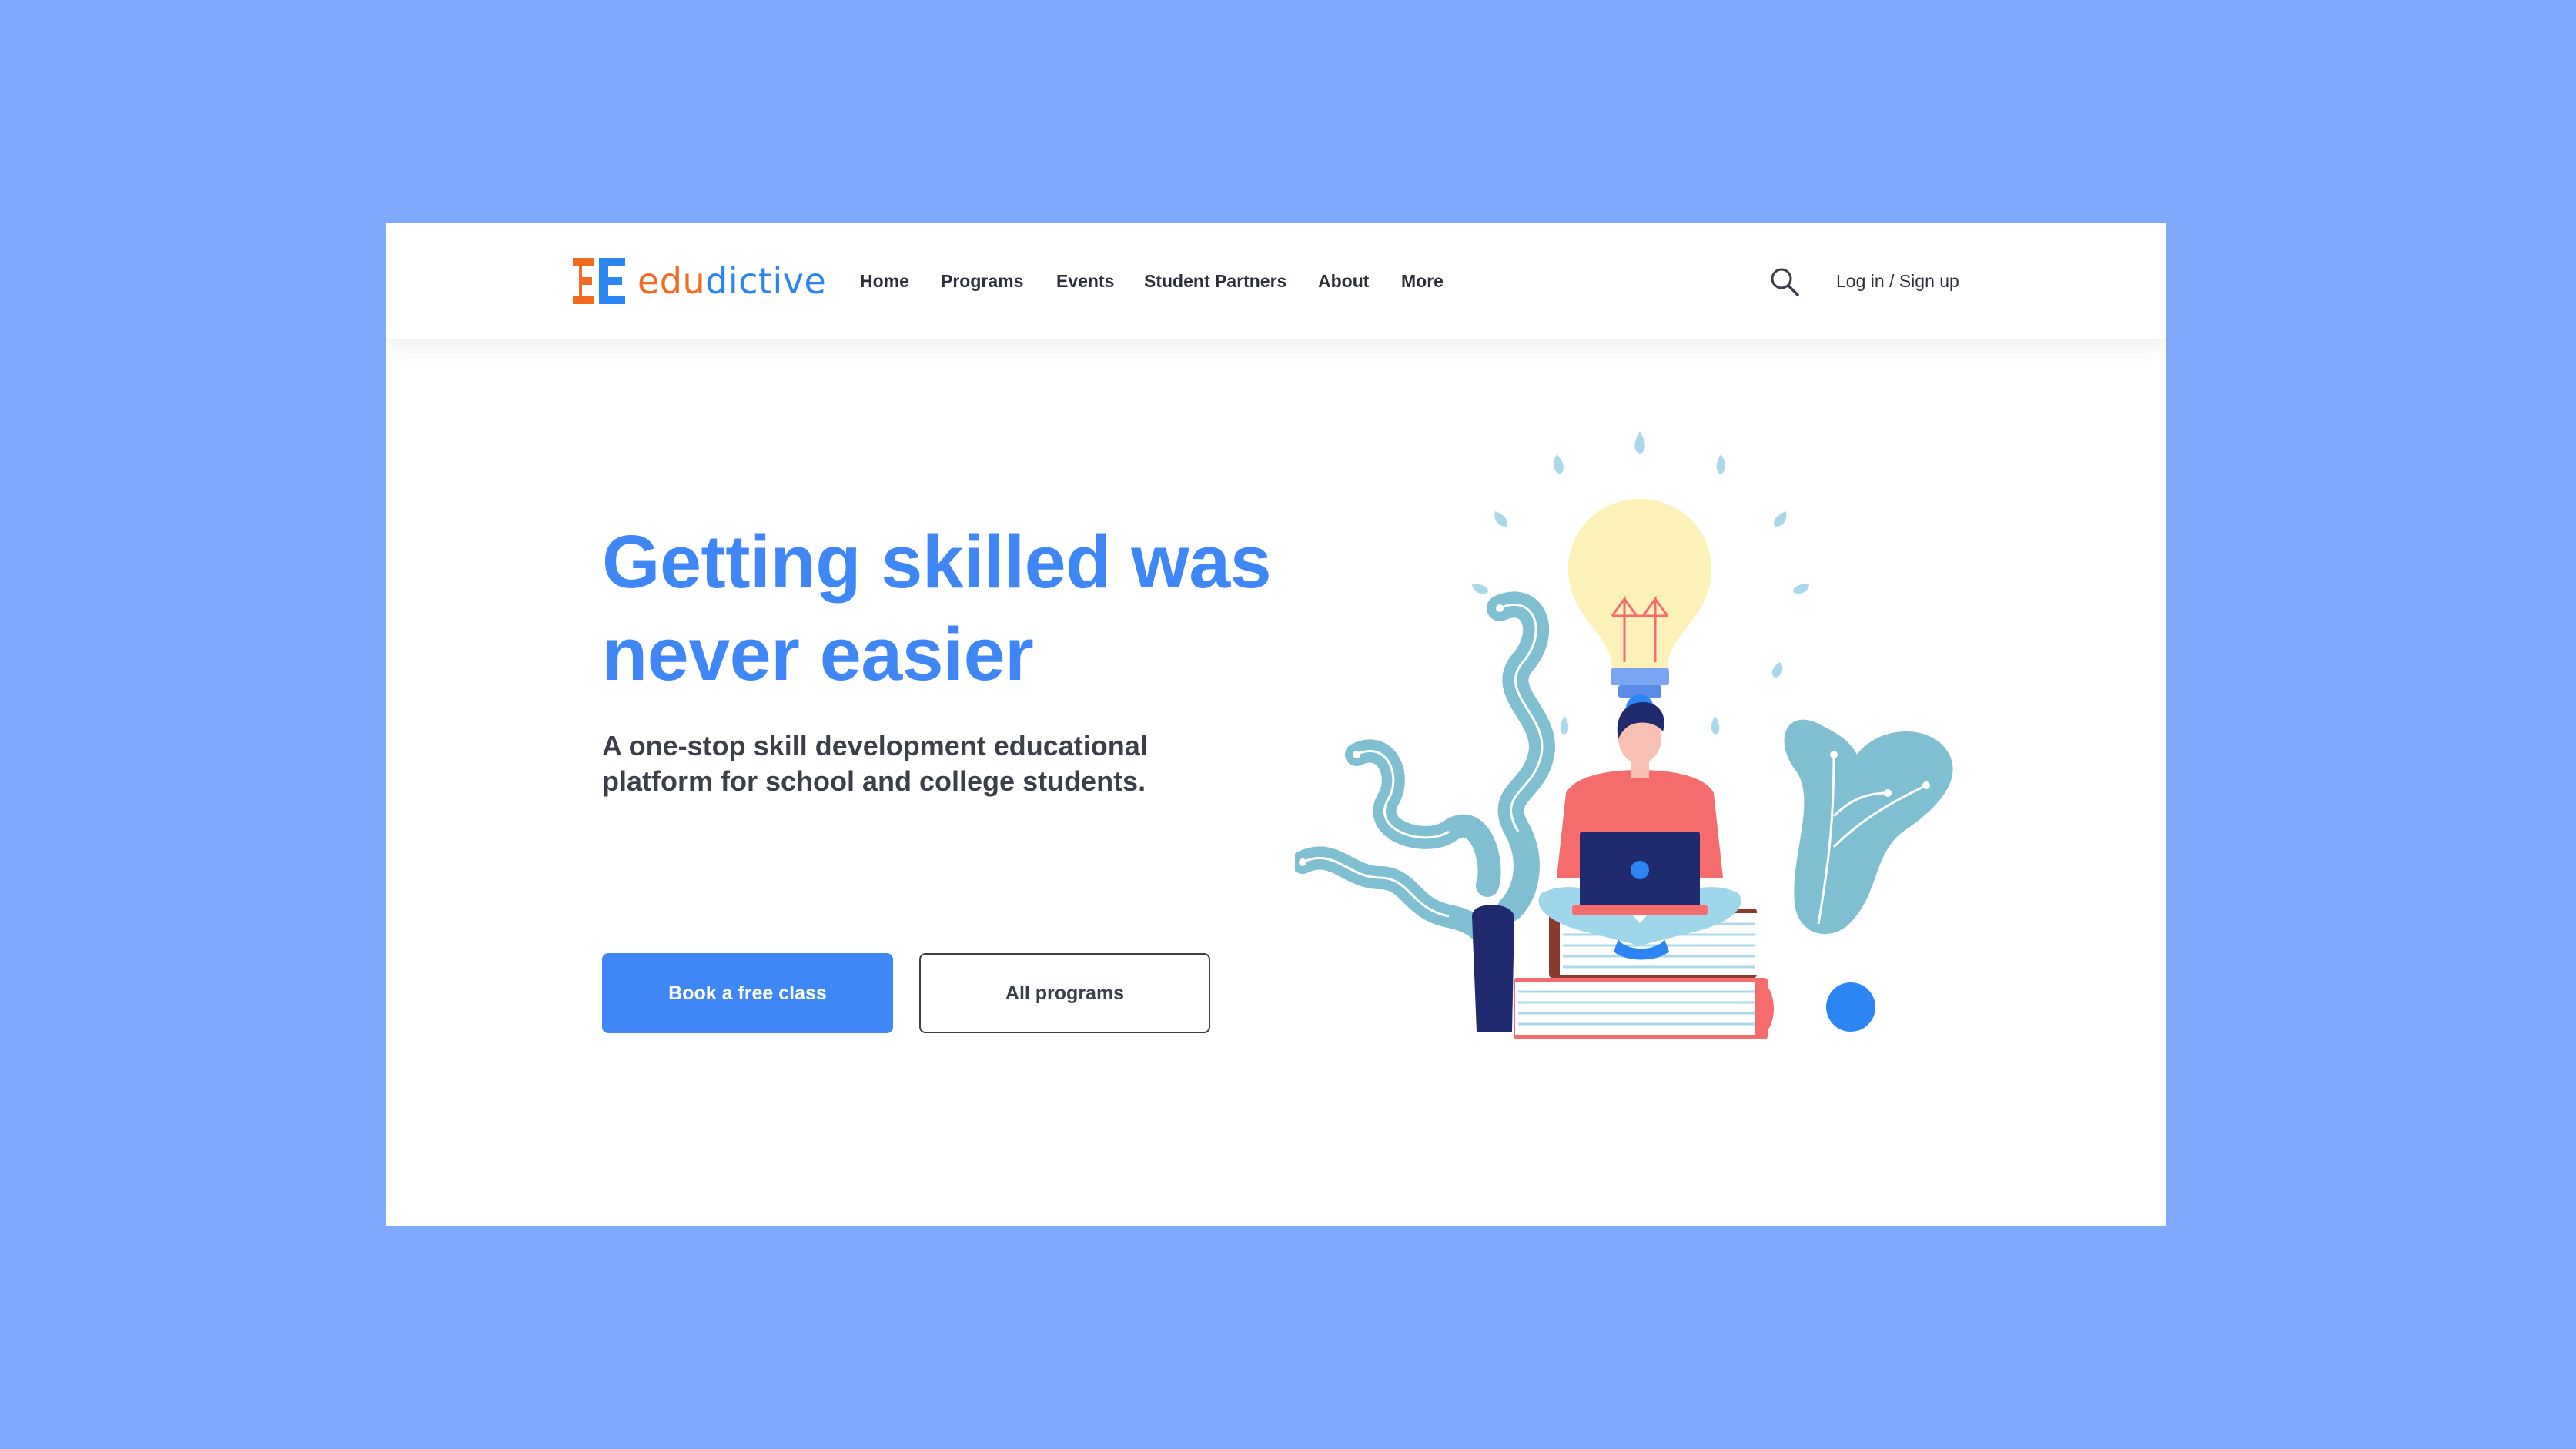 Image resolution: width=2576 pixels, height=1449 pixels. I want to click on brand-wordmark: edudictive, so click(731, 281).